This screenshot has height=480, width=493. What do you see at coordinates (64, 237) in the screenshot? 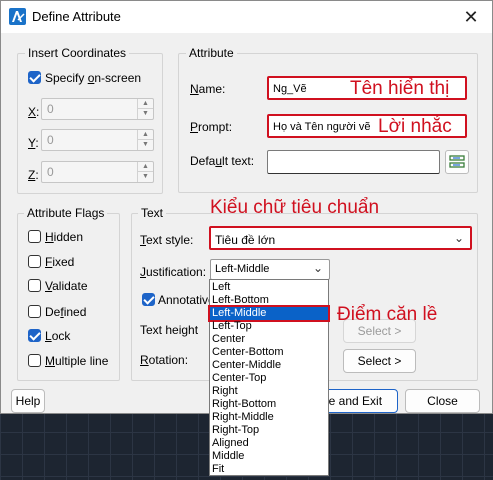
I see `hidden-label: Hidden` at bounding box center [64, 237].